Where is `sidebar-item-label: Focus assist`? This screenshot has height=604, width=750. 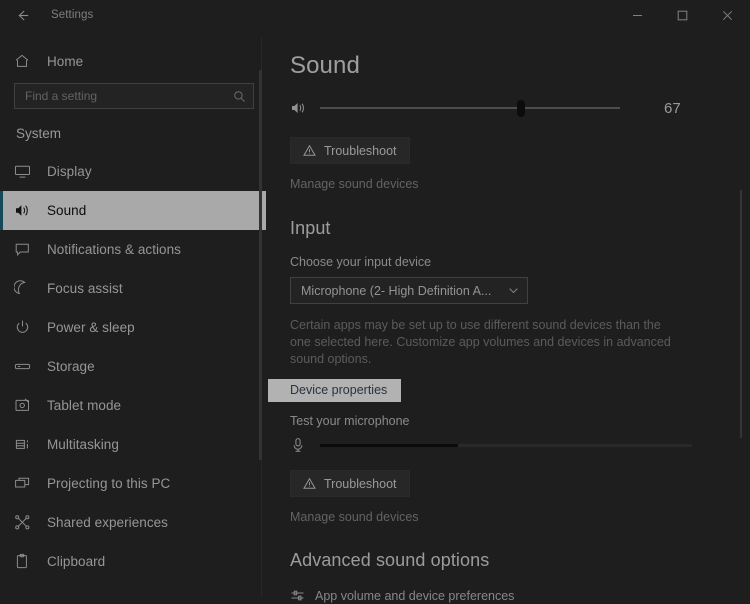
sidebar-item-label: Focus assist is located at coordinates (85, 288).